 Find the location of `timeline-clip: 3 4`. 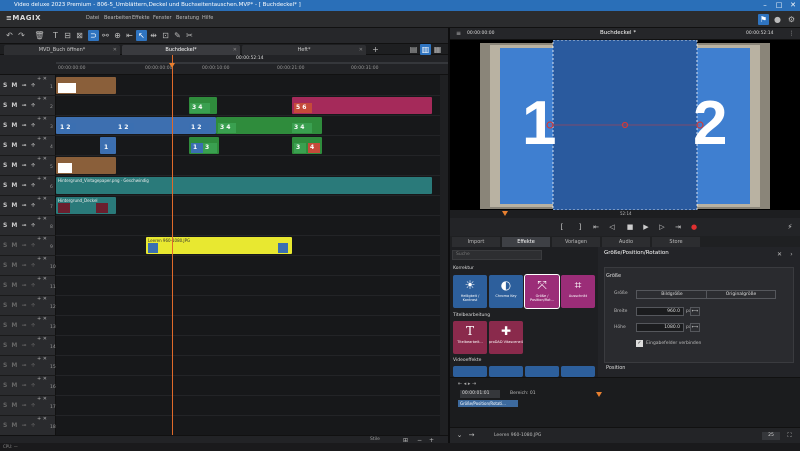

timeline-clip: 3 4 is located at coordinates (203, 105).